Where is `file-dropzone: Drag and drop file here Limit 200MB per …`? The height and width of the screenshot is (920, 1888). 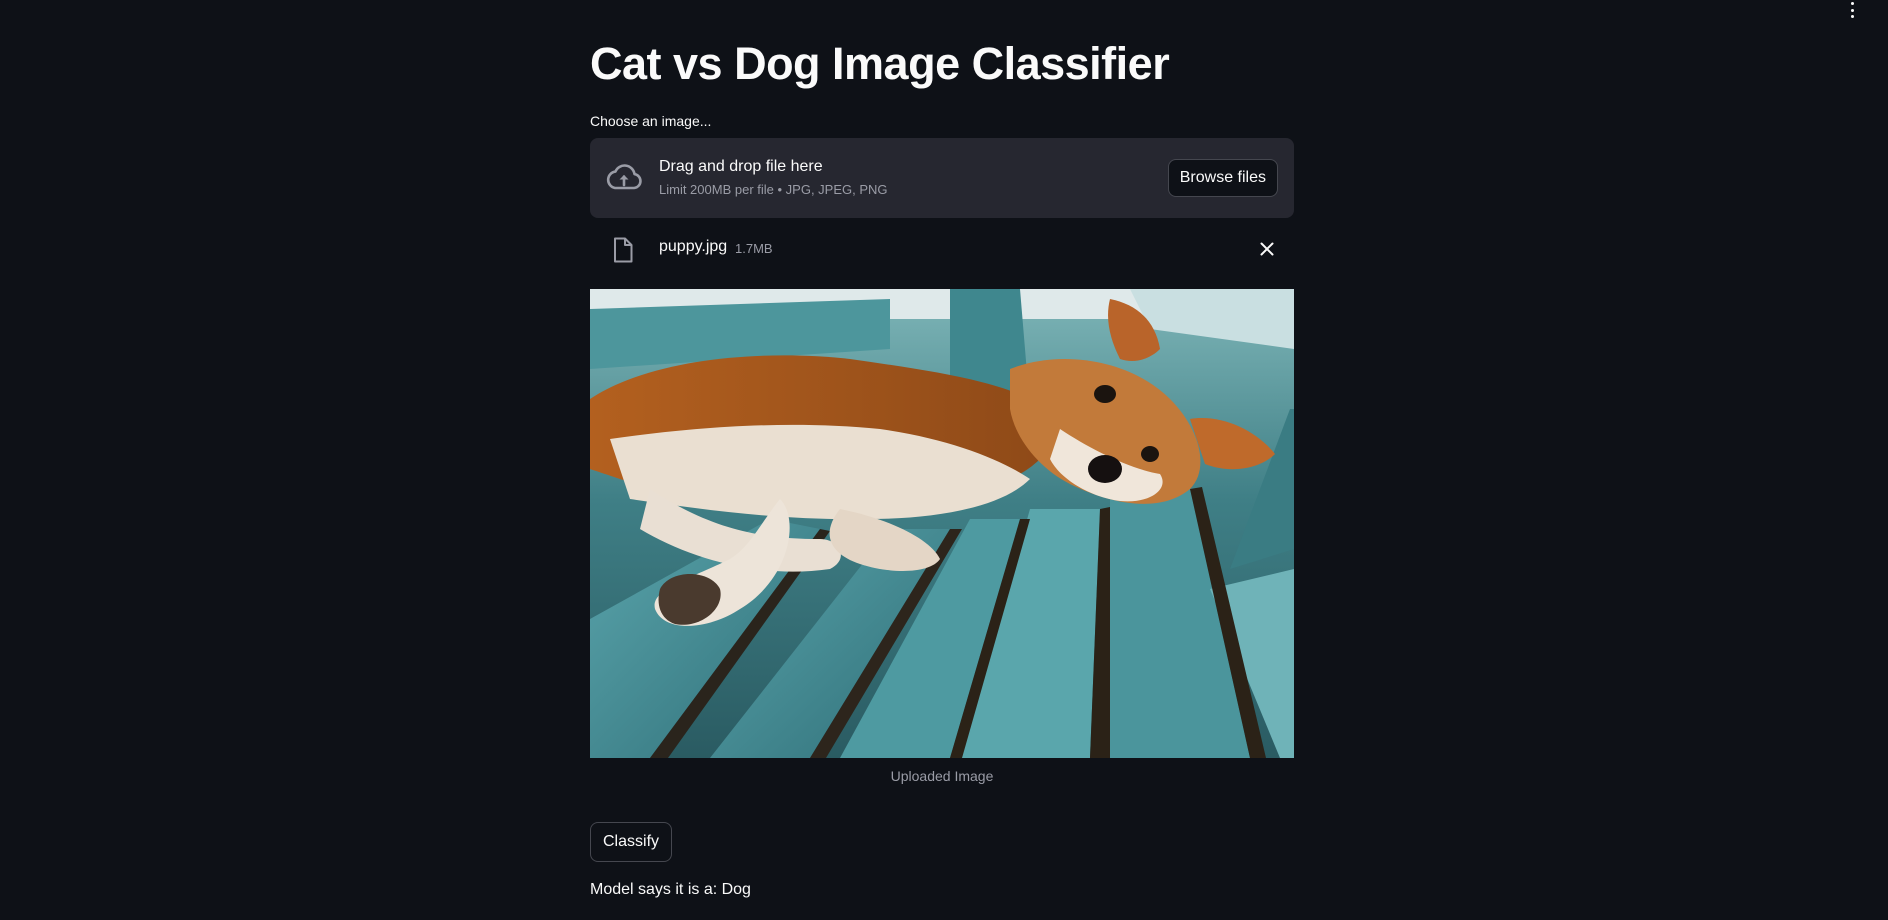
file-dropzone: Drag and drop file here Limit 200MB per … is located at coordinates (942, 178).